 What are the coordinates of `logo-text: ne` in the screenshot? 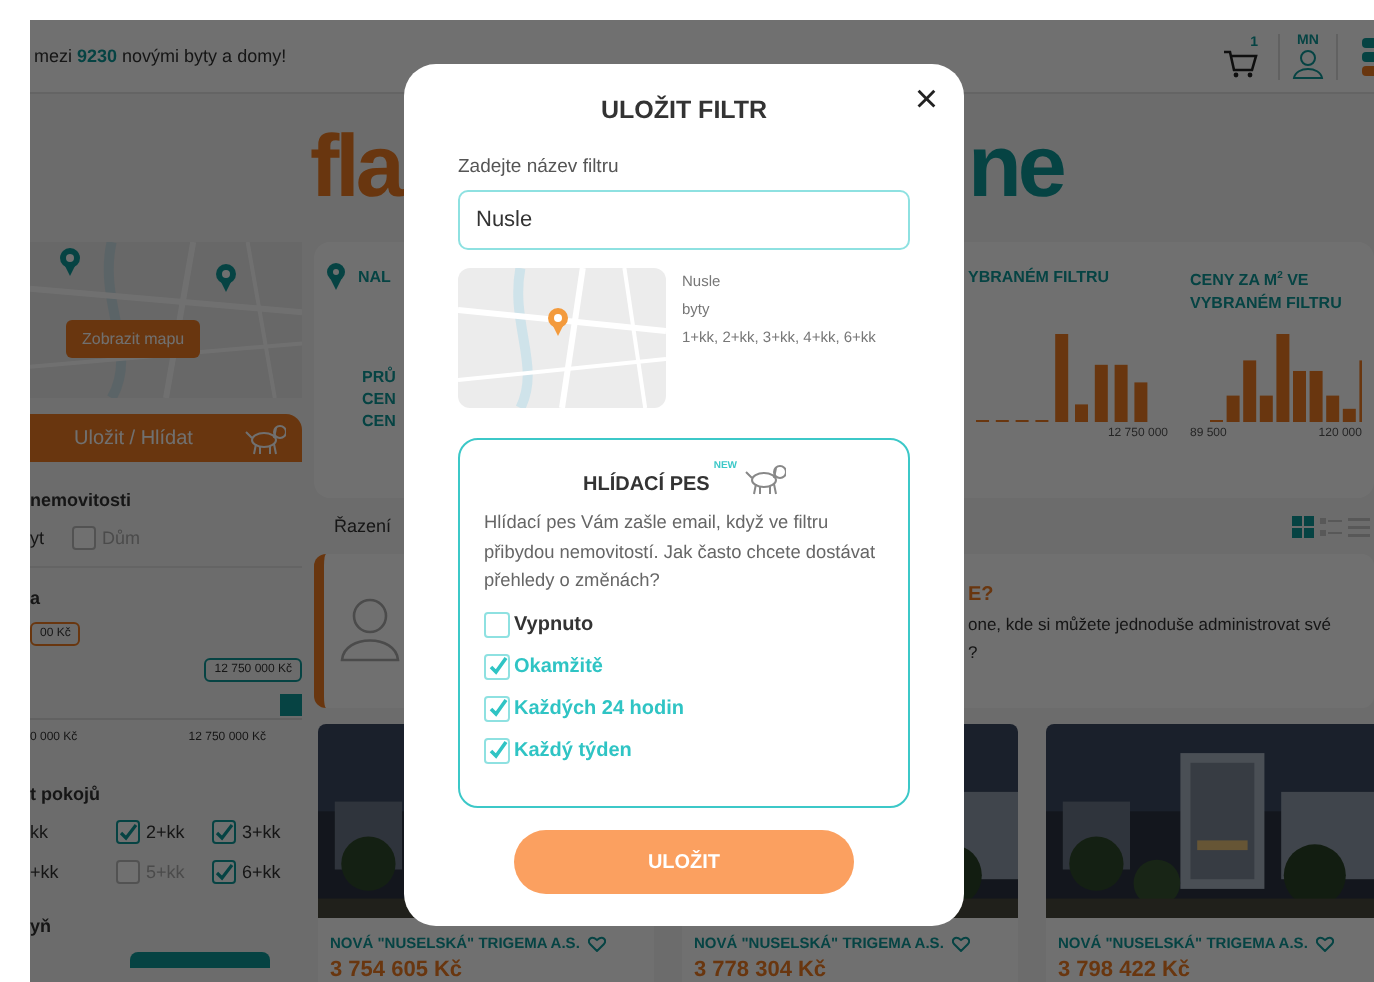 It's located at (1015, 168).